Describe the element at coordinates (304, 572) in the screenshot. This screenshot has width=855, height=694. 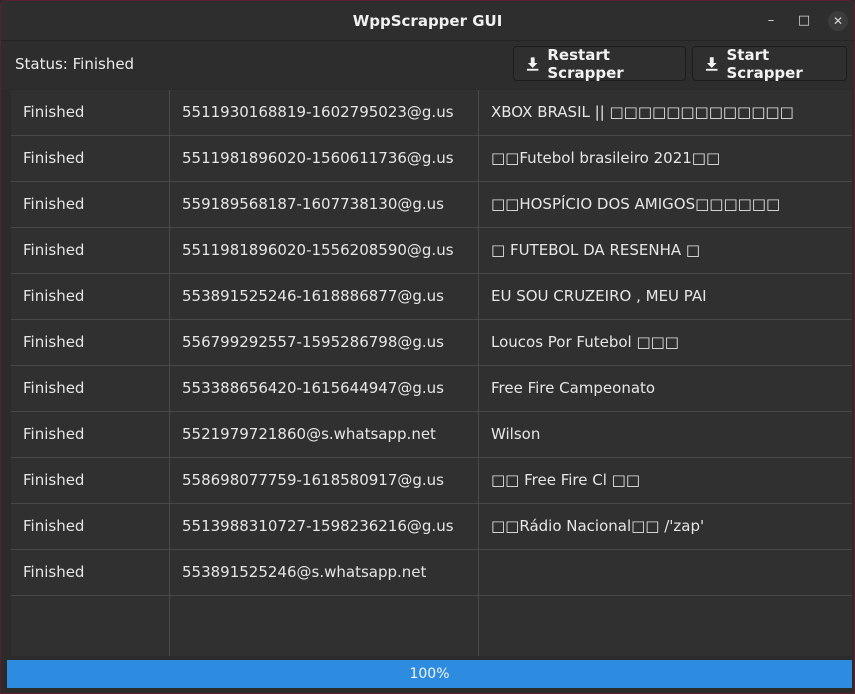
I see `jid-cell: 553891525246@s.whatsapp.net` at that location.